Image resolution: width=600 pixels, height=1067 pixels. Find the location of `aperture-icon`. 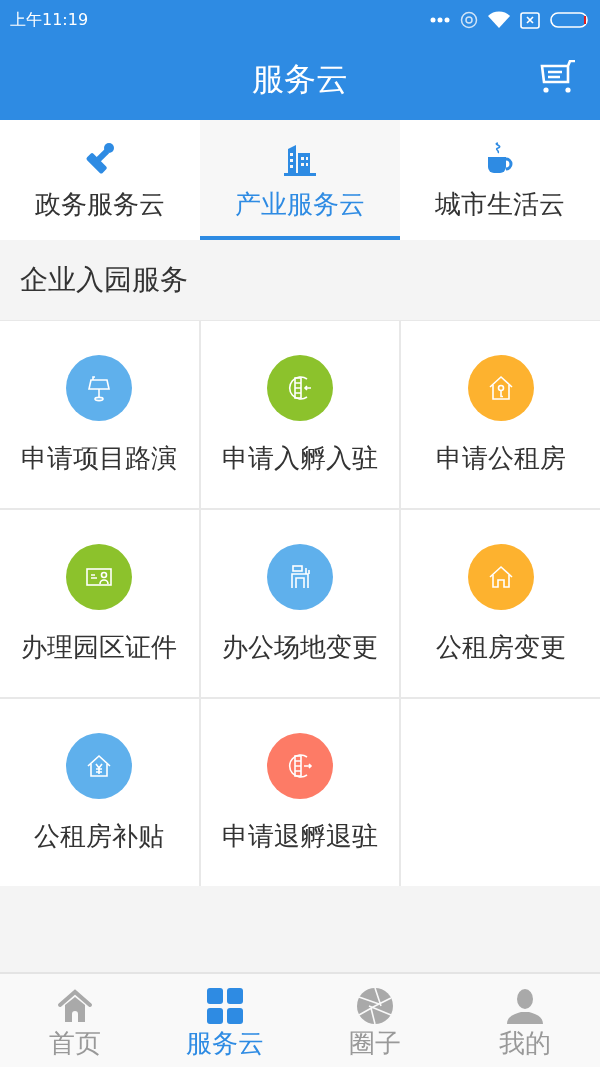

aperture-icon is located at coordinates (375, 1006).